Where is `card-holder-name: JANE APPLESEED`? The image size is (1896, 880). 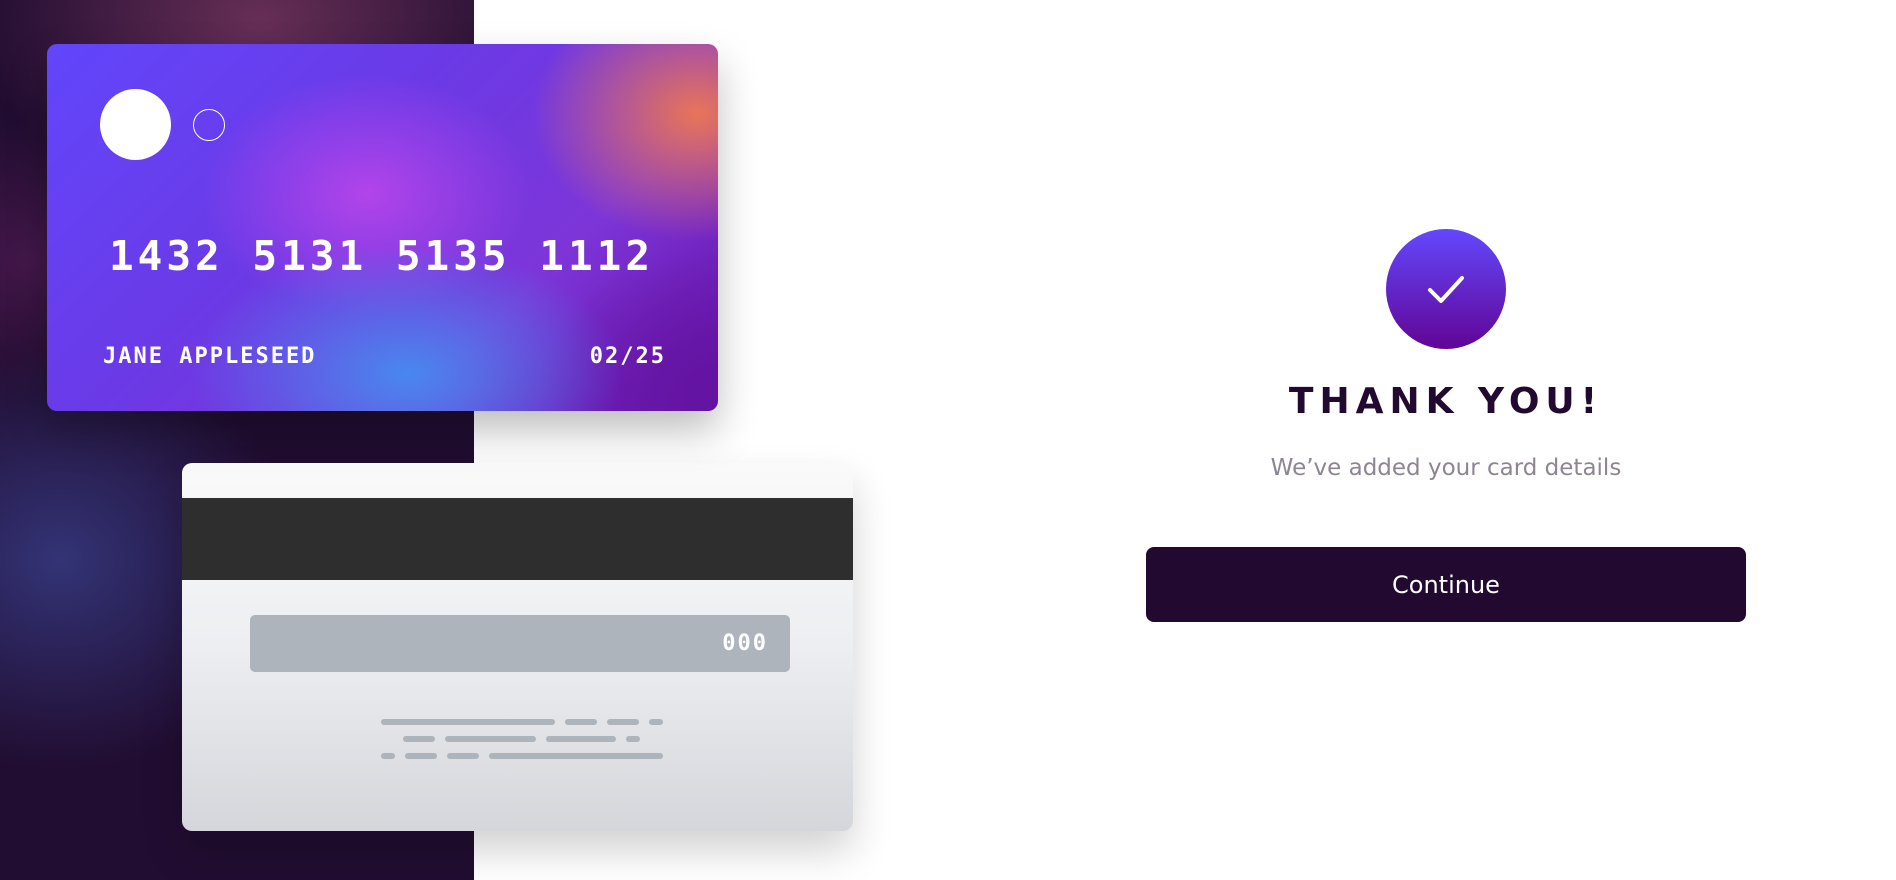
card-holder-name: JANE APPLESEED is located at coordinates (210, 356).